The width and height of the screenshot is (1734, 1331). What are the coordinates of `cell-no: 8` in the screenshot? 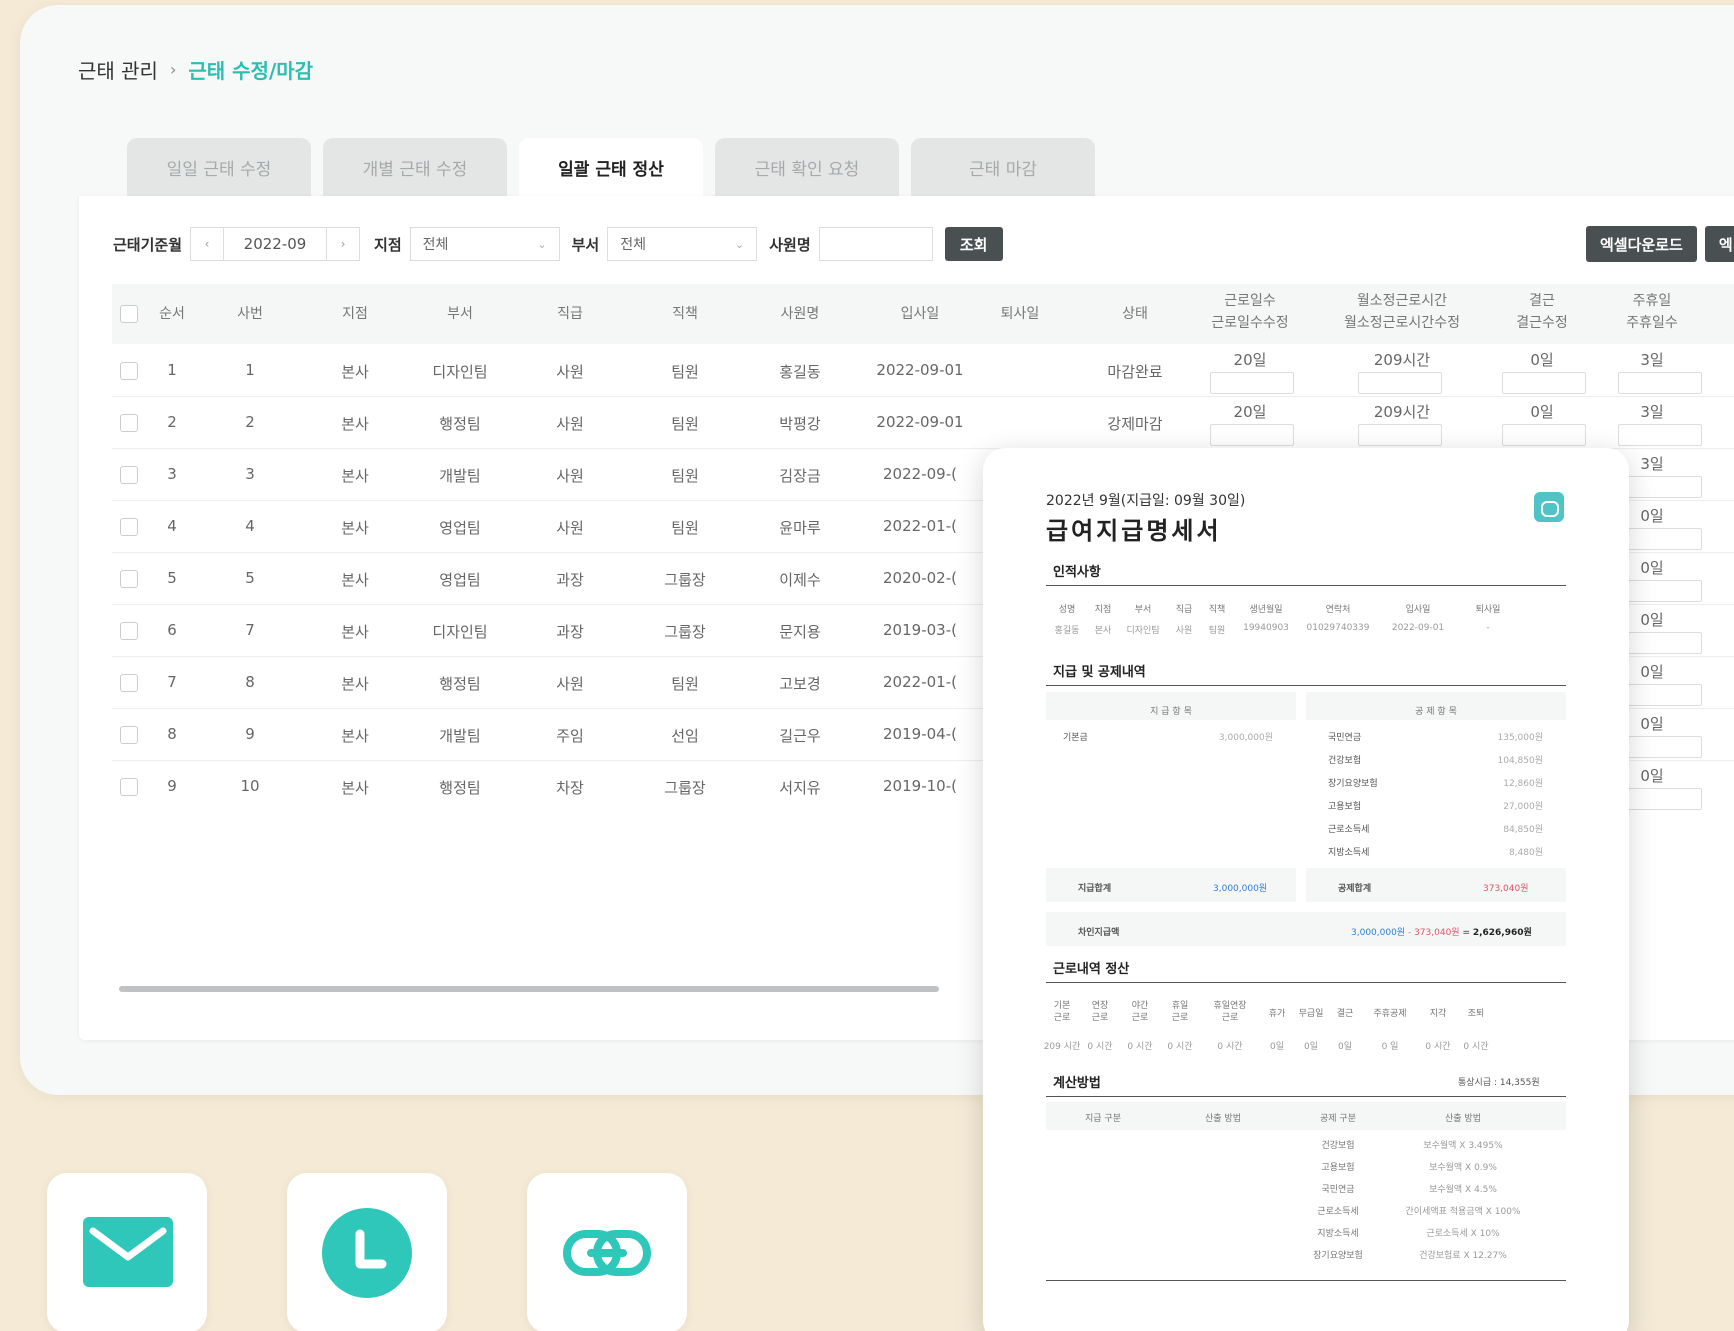 It's located at (172, 734).